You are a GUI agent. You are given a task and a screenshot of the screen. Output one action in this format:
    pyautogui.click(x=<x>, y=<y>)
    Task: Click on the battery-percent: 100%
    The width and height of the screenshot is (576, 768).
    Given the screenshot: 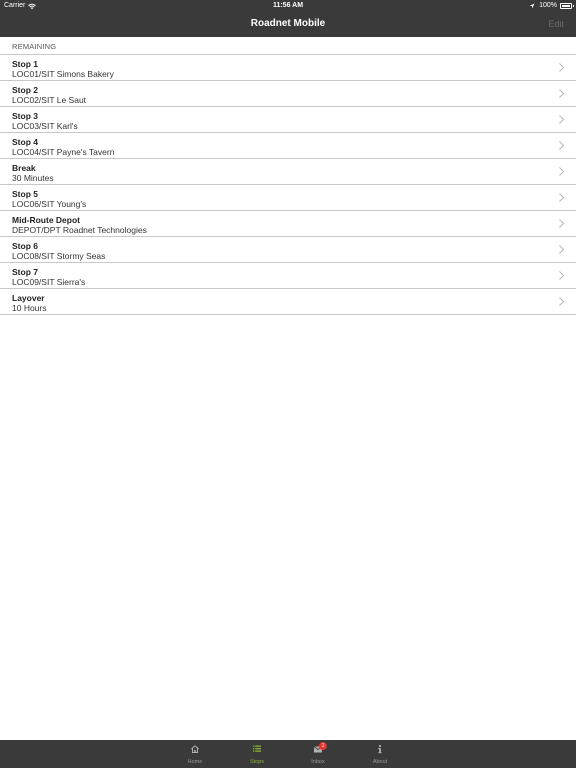 What is the action you would take?
    pyautogui.click(x=548, y=5)
    